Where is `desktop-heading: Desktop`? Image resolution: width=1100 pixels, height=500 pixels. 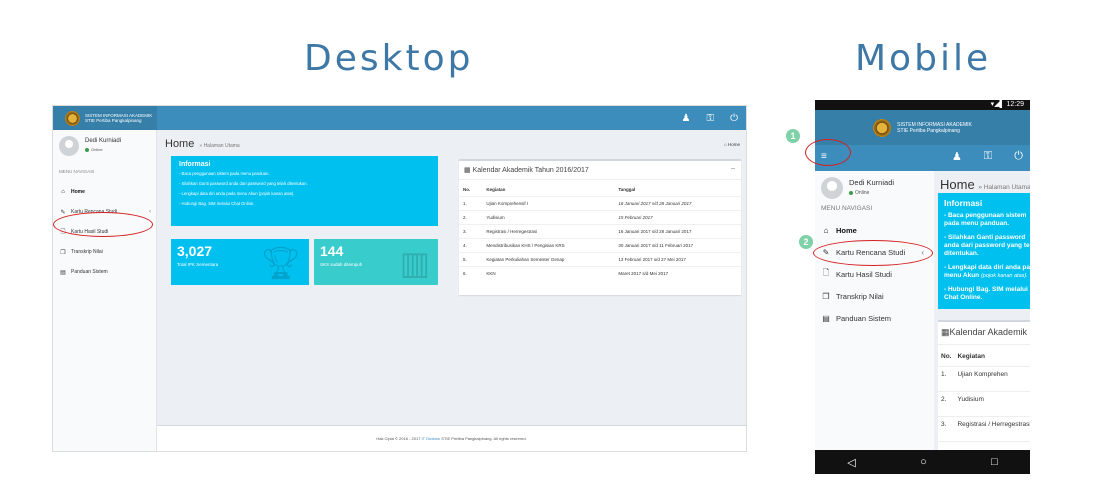 desktop-heading: Desktop is located at coordinates (389, 58).